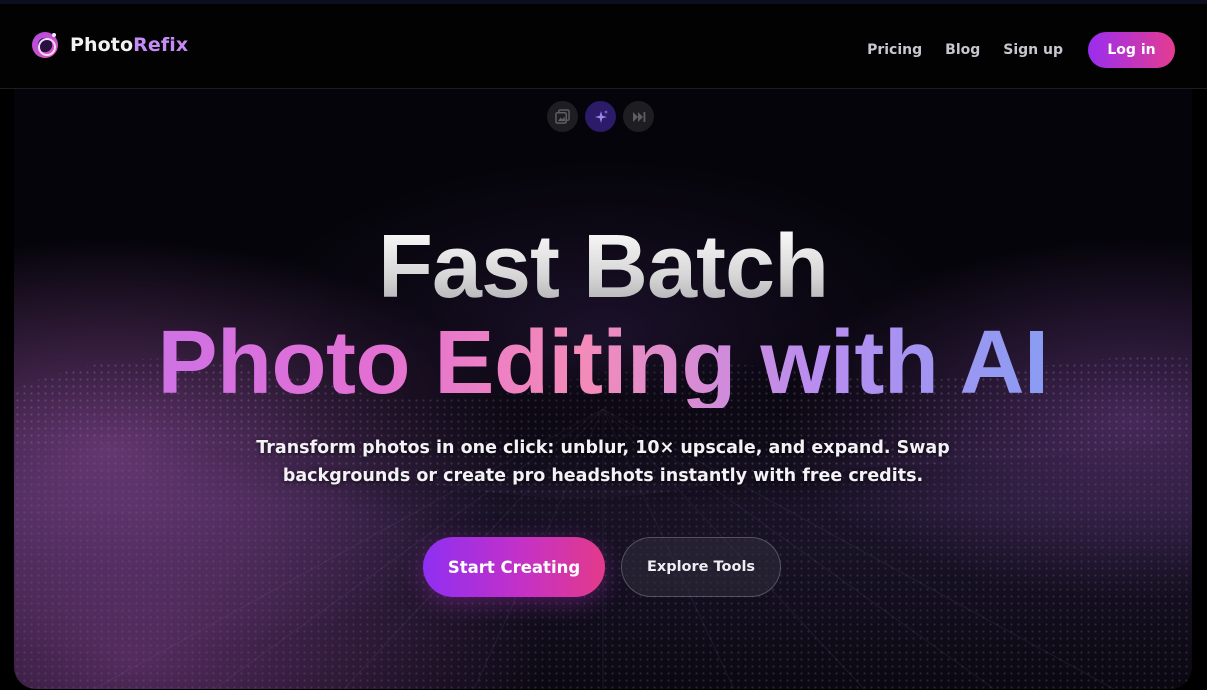 The image size is (1207, 690). I want to click on ai-mode-button, so click(600, 116).